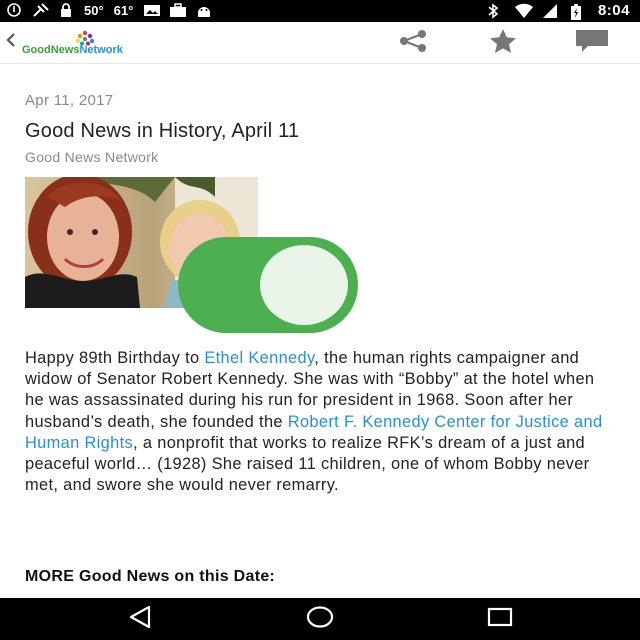  I want to click on photo-icon, so click(152, 10).